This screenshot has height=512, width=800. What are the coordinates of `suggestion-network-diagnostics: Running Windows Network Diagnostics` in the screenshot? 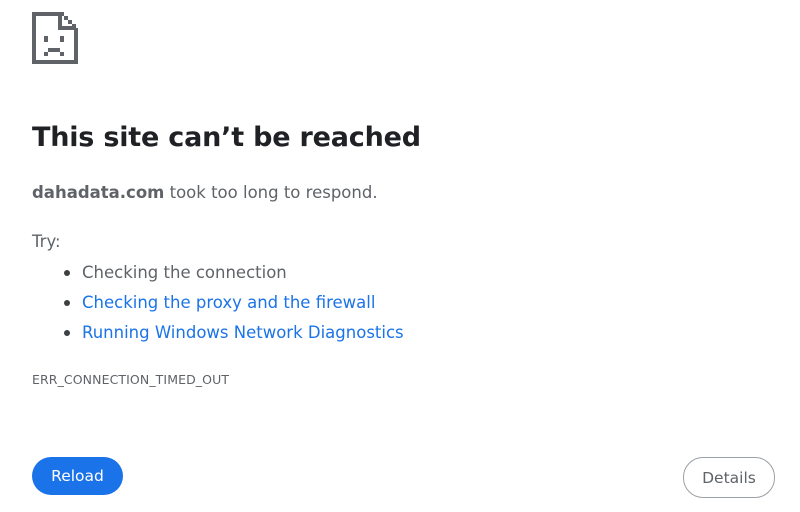 It's located at (218, 335).